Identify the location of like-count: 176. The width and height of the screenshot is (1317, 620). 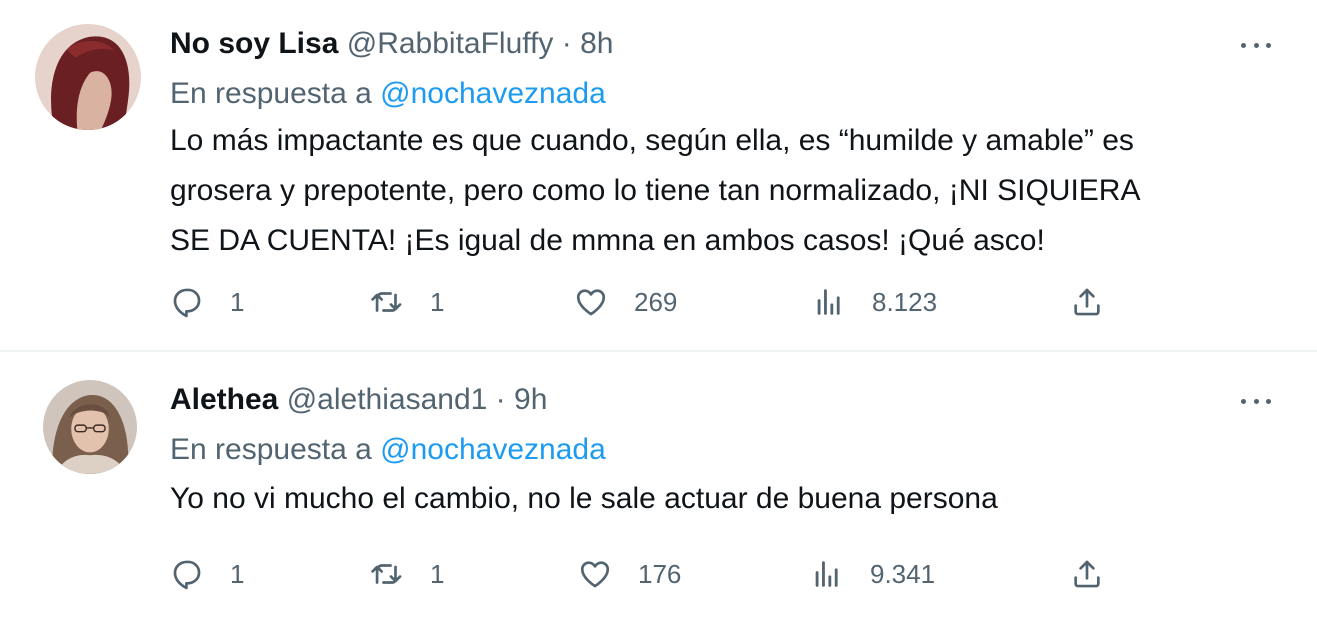
(660, 573).